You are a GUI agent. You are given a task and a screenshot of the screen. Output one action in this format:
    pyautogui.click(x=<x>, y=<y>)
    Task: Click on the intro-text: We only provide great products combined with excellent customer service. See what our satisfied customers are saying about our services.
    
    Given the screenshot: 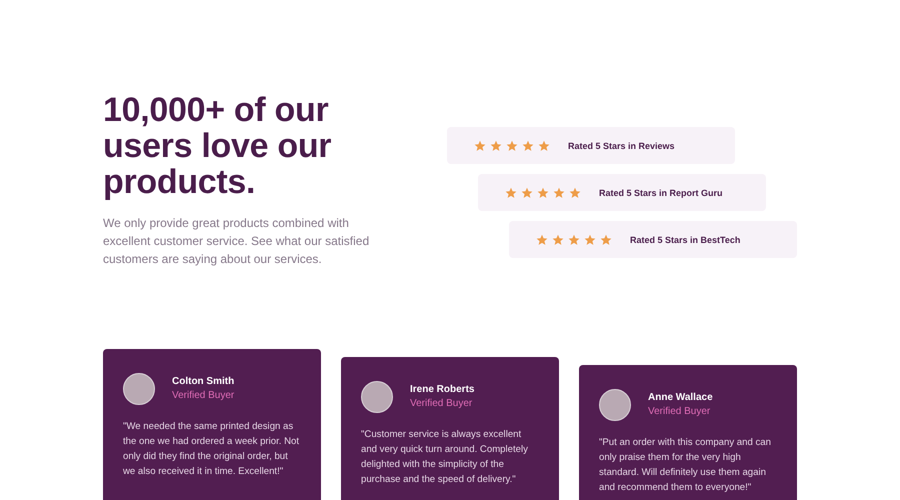 What is the action you would take?
    pyautogui.click(x=236, y=241)
    